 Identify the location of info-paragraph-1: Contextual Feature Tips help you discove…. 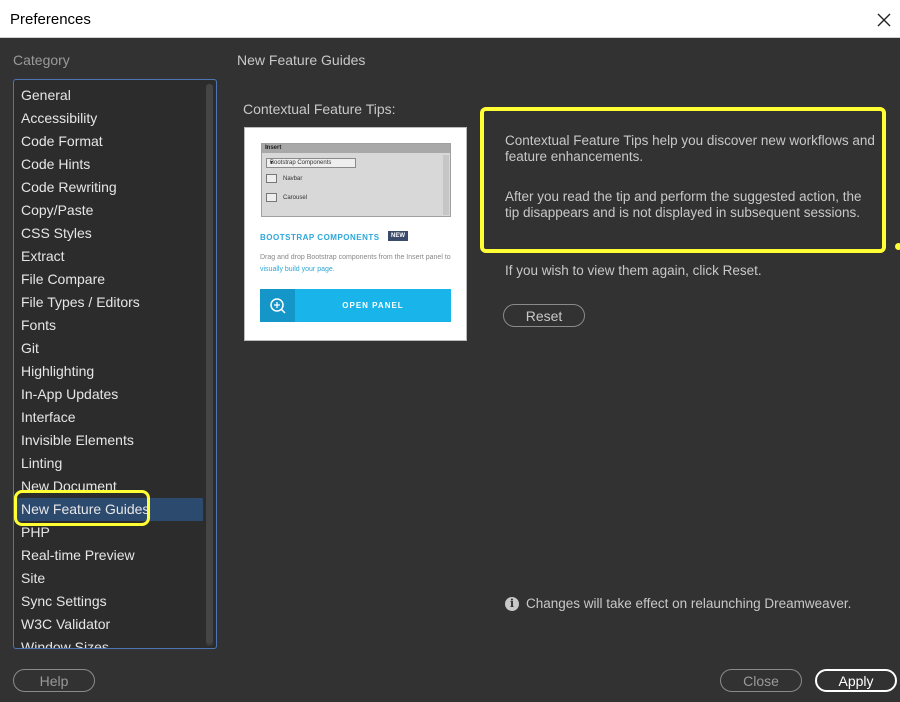
(690, 148).